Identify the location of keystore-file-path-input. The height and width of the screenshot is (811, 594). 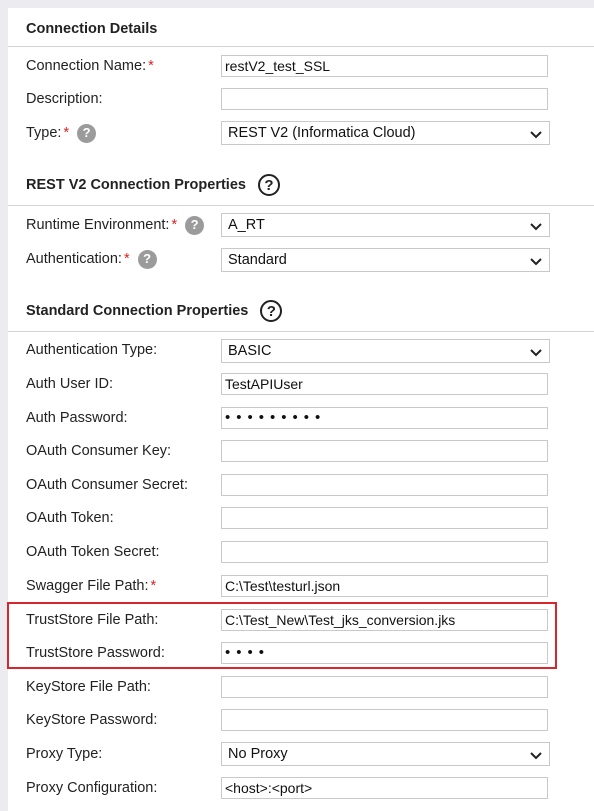
(384, 687).